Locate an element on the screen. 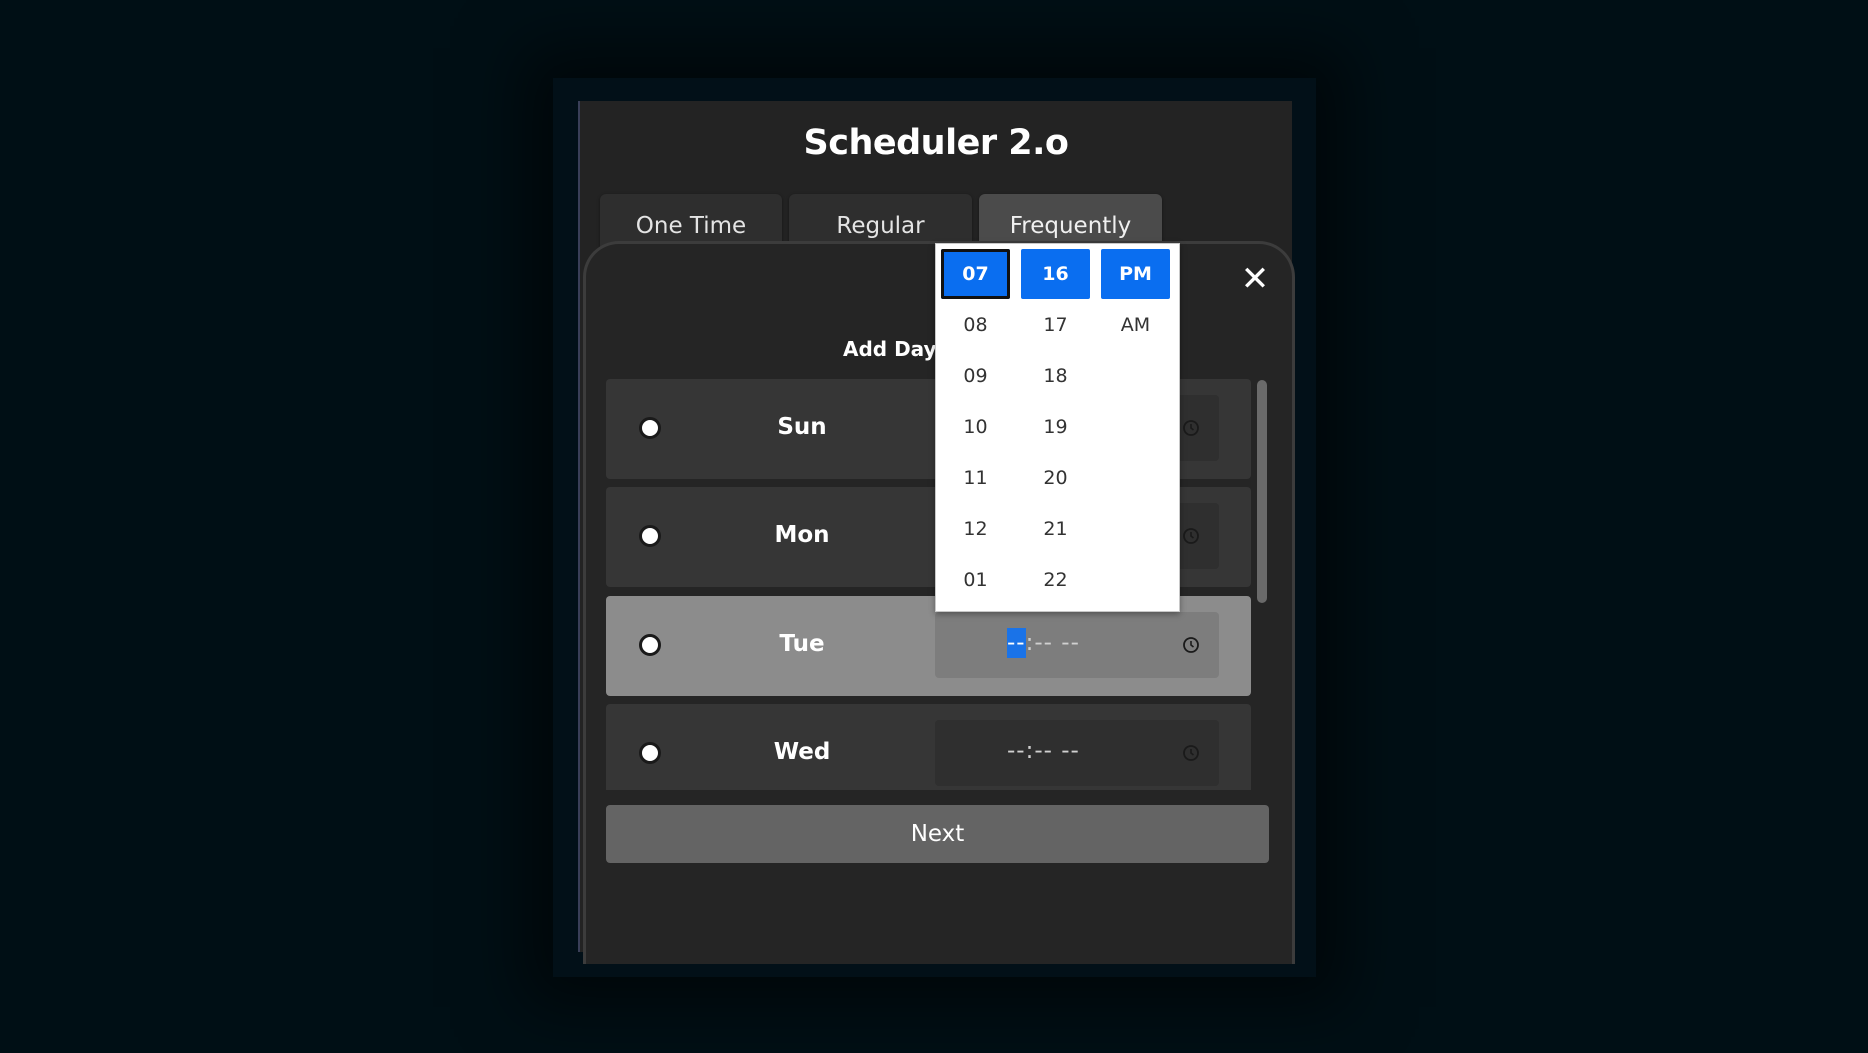 The image size is (1868, 1053). day-row-wed: Wed --:-- -- is located at coordinates (928, 747).